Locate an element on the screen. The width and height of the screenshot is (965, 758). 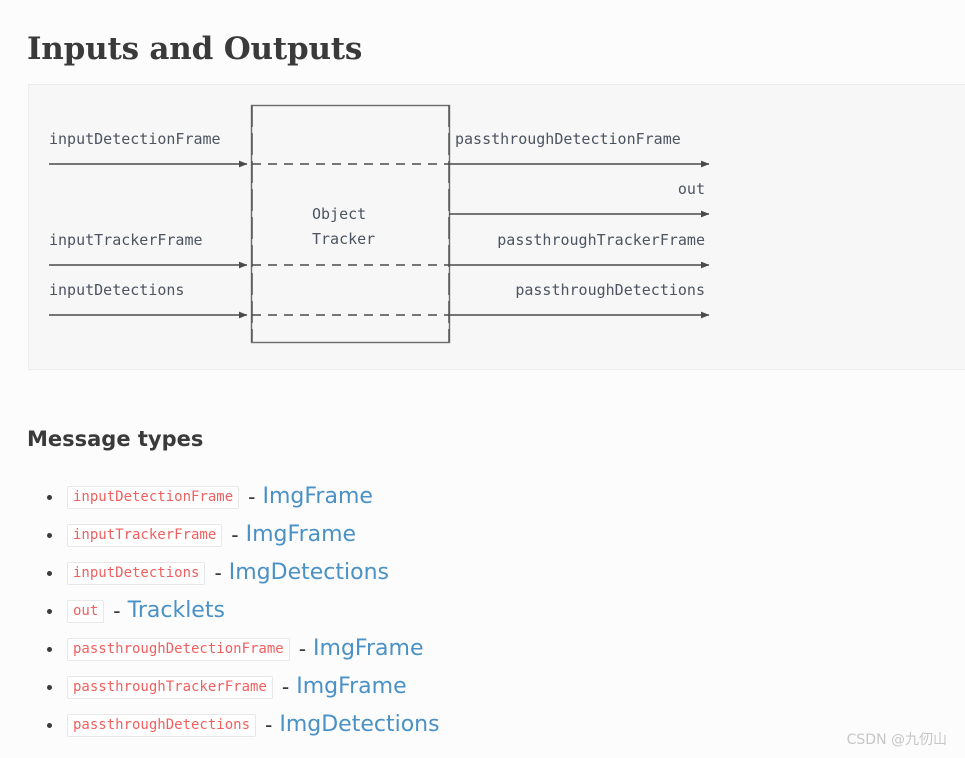
message-name-chip: out is located at coordinates (86, 611).